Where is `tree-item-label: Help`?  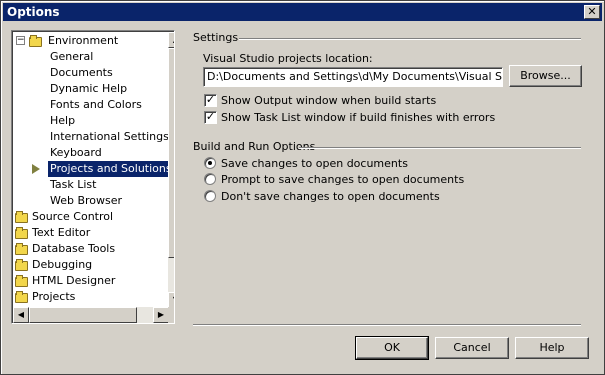
tree-item-label: Help is located at coordinates (63, 120).